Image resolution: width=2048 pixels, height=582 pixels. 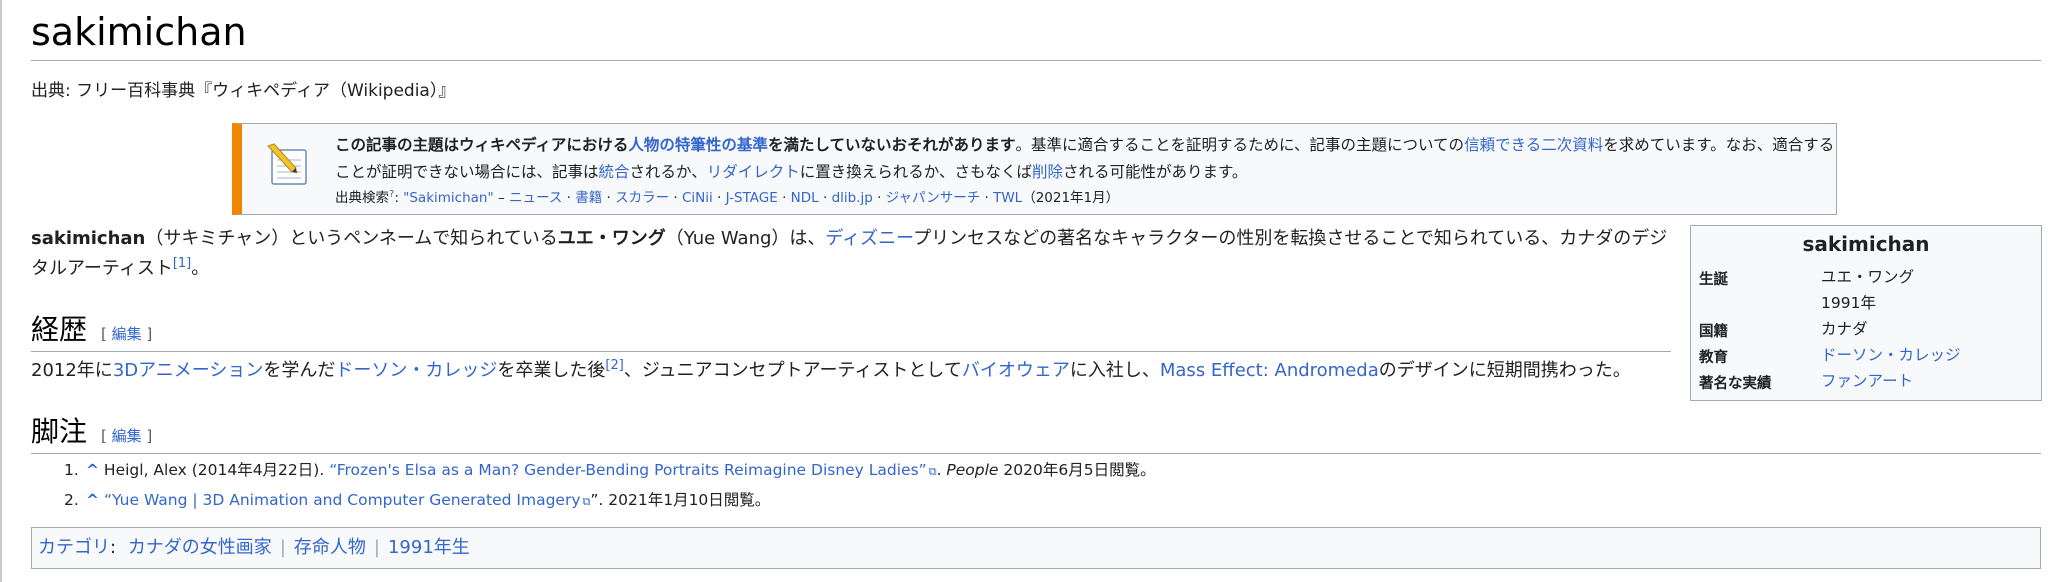 I want to click on reference-1-link: [1], so click(x=182, y=263).